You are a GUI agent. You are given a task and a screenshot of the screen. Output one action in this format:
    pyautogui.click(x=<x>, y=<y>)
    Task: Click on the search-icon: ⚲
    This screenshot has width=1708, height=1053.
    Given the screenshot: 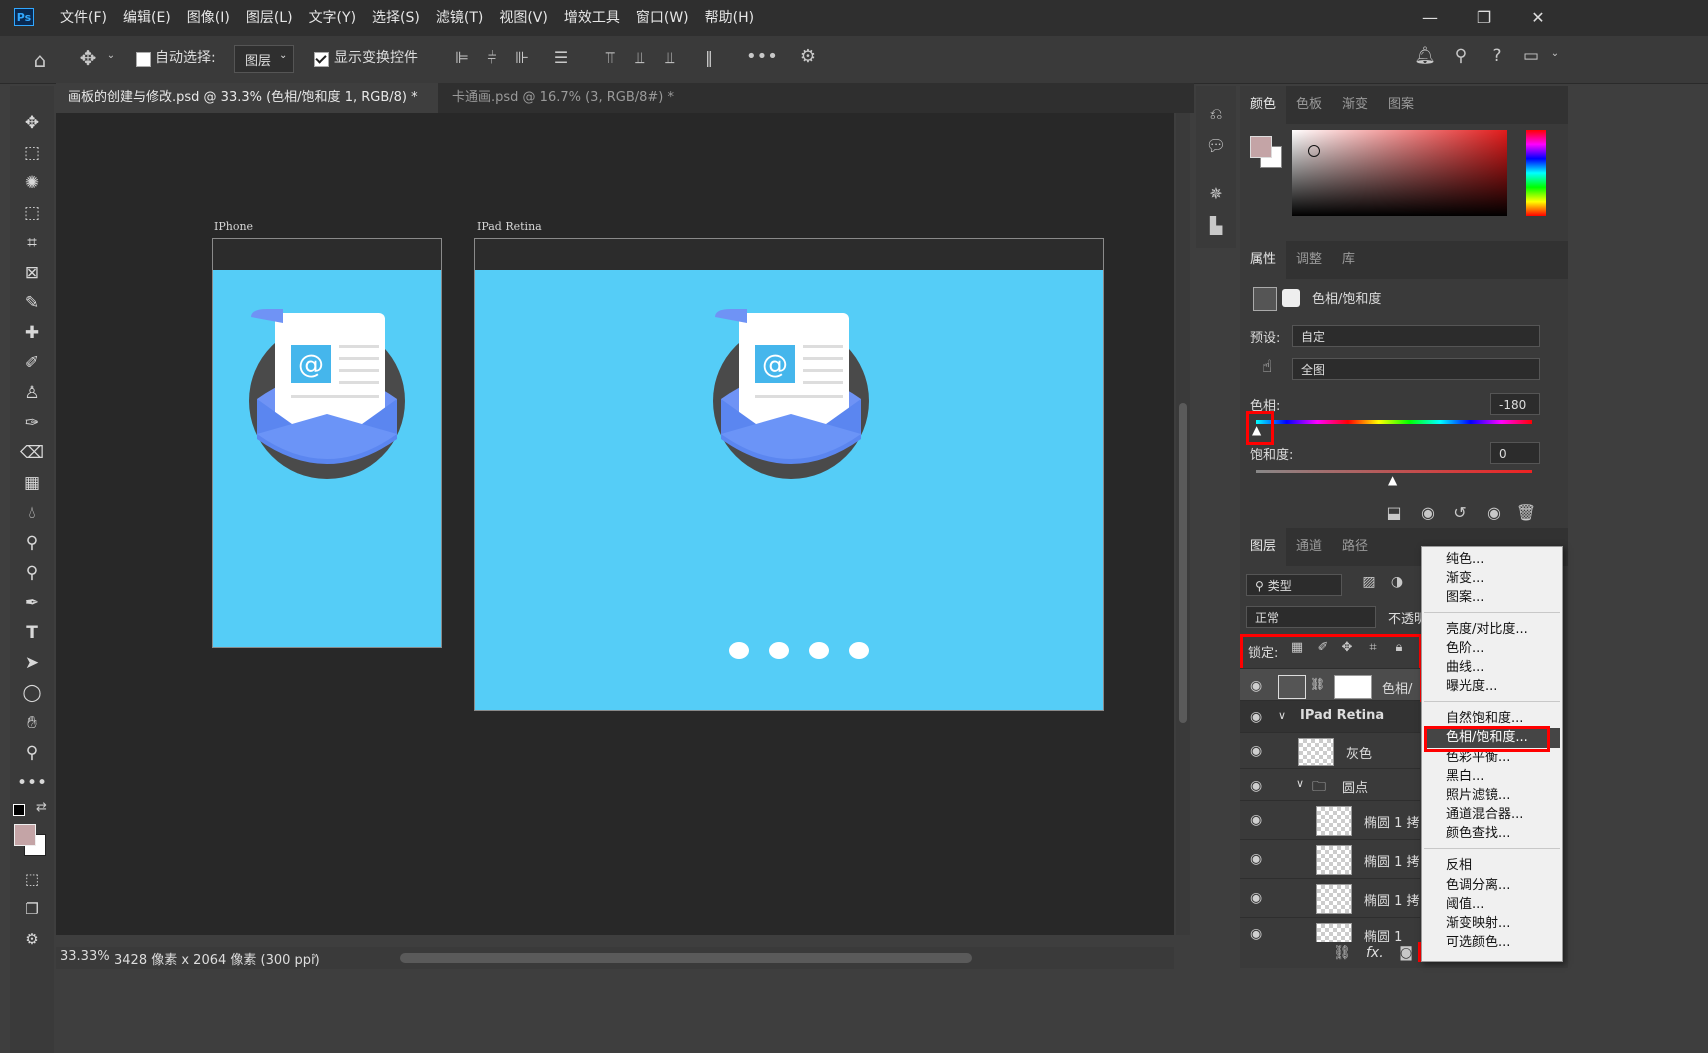 What is the action you would take?
    pyautogui.click(x=1461, y=56)
    